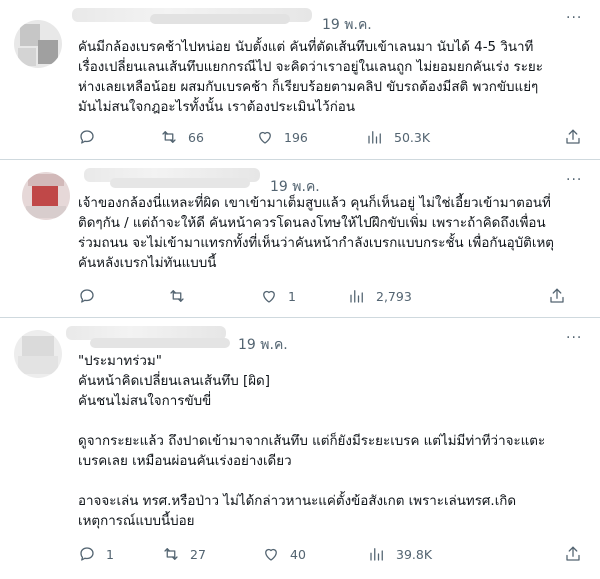 The height and width of the screenshot is (579, 600). What do you see at coordinates (198, 554) in the screenshot?
I see `retweet-count: 27` at bounding box center [198, 554].